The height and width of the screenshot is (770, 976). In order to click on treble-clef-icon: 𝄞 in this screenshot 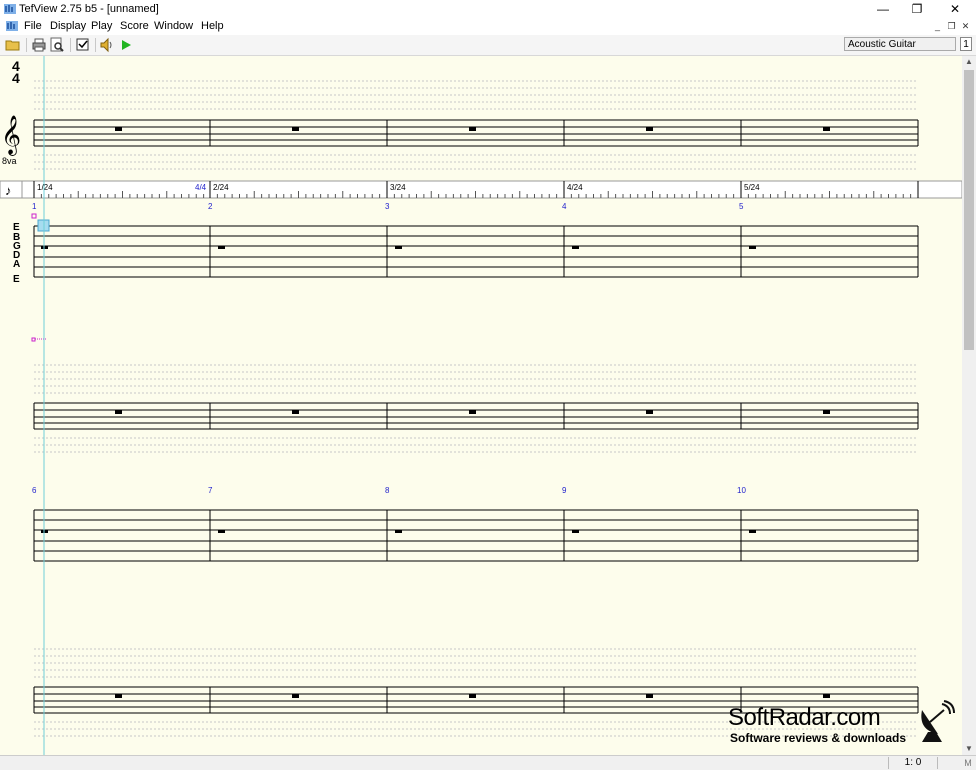, I will do `click(11, 136)`.